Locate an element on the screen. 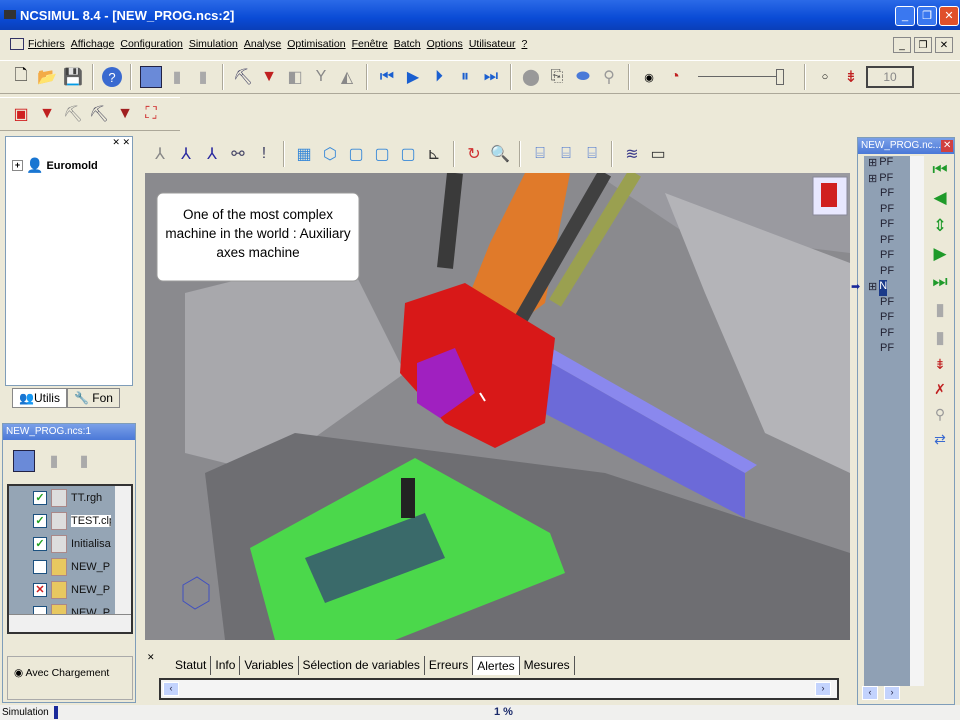  menu-utilisateur: Utilisateur is located at coordinates (492, 47).